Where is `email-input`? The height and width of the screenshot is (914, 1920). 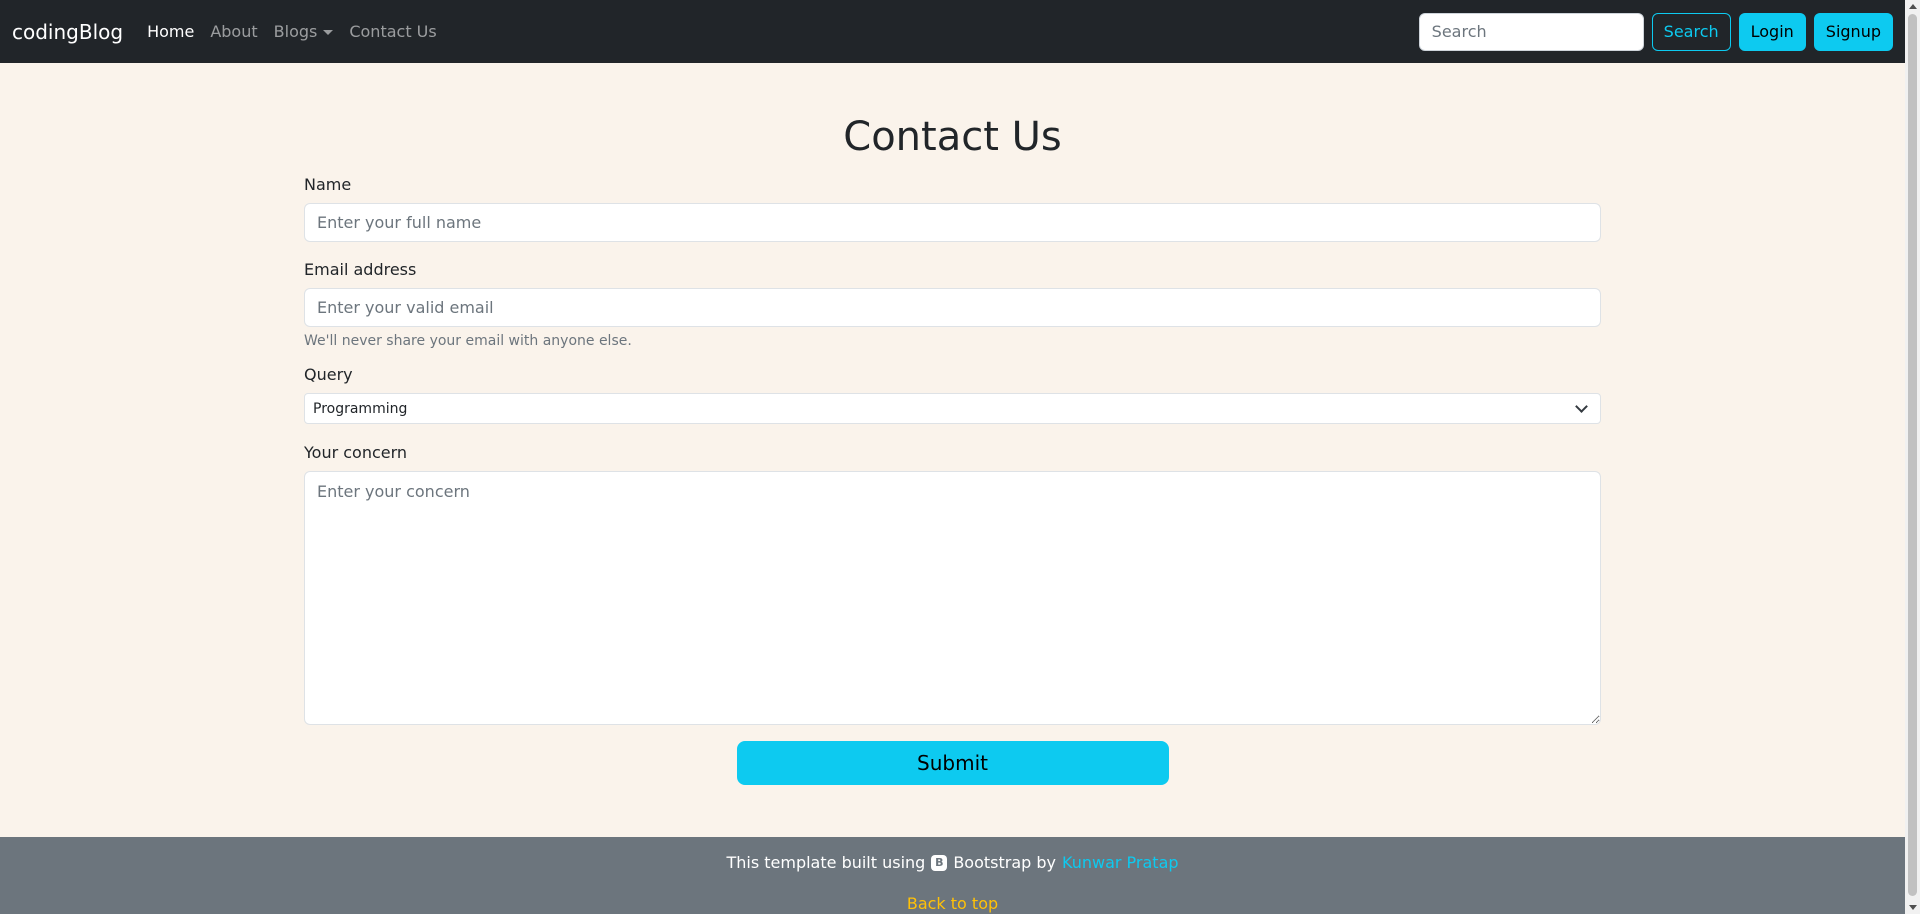 email-input is located at coordinates (952, 307).